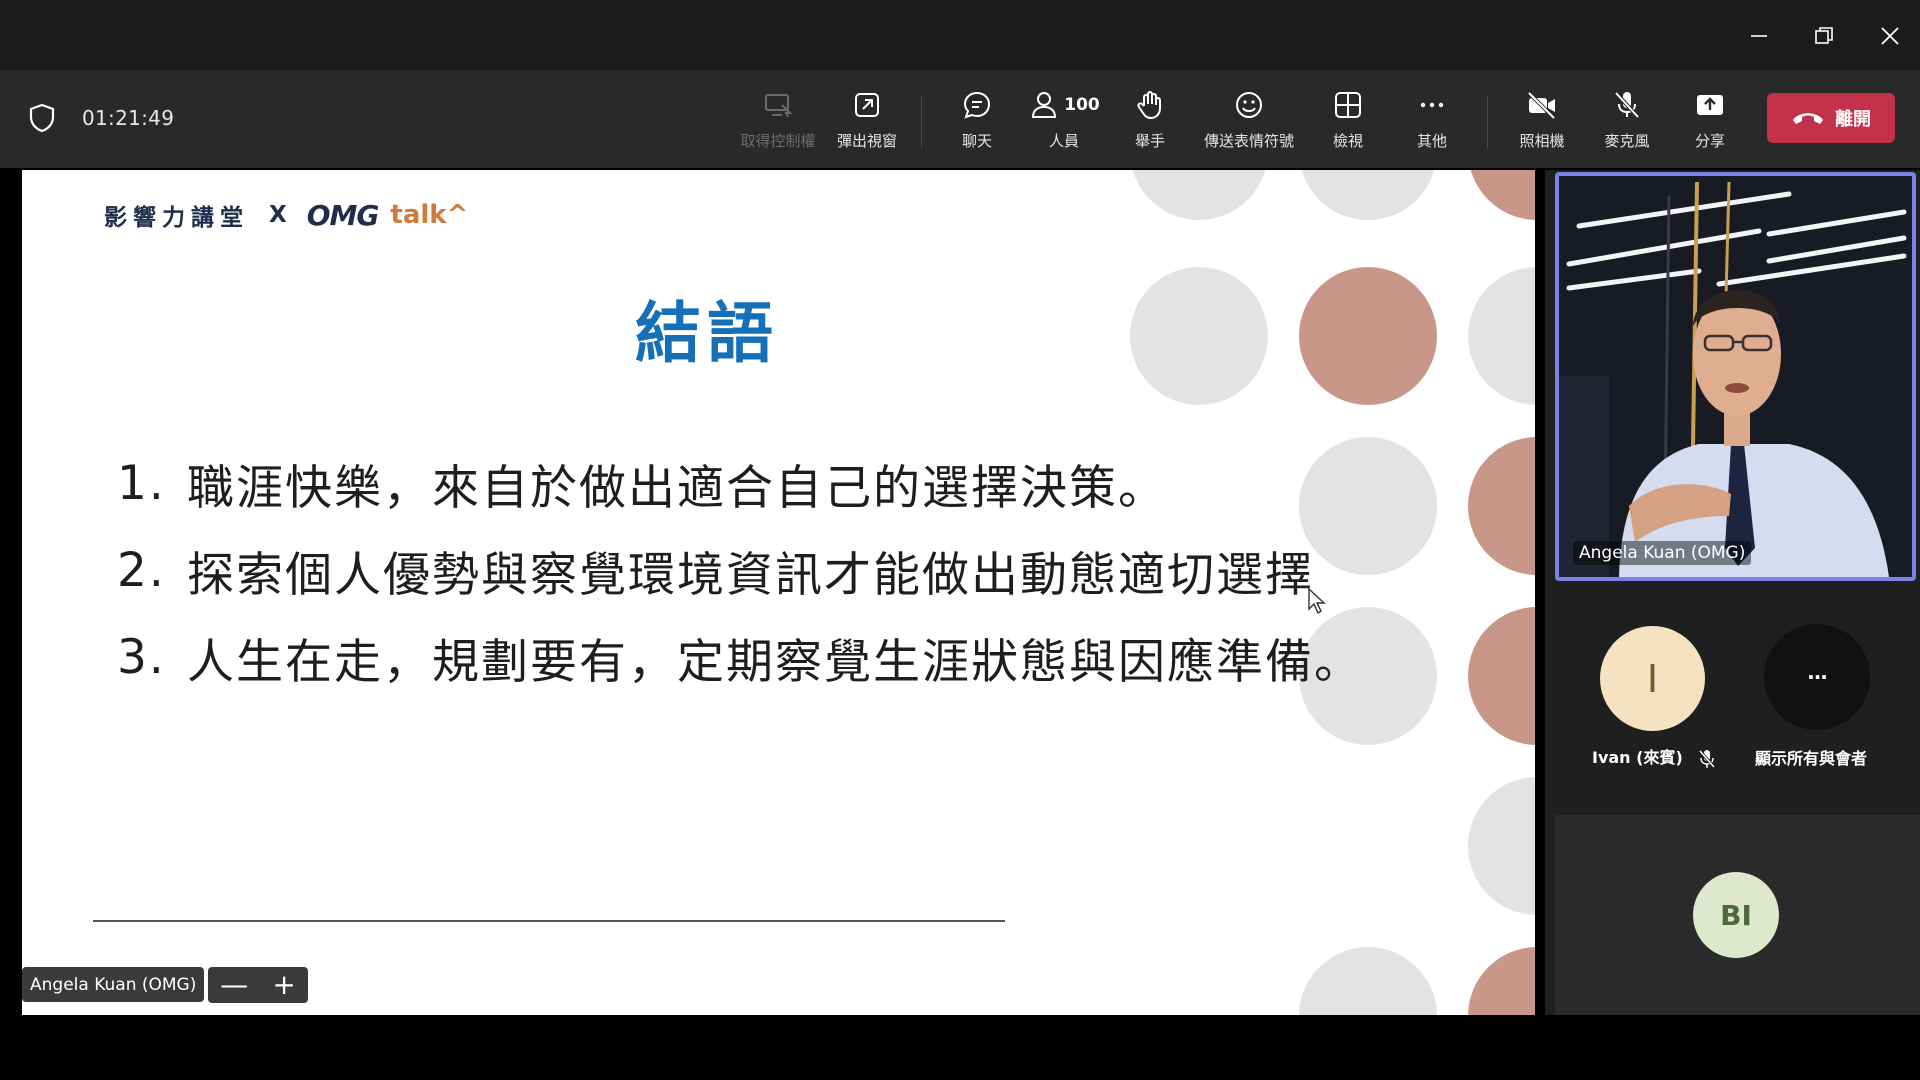 This screenshot has width=1920, height=1080. What do you see at coordinates (1853, 119) in the screenshot?
I see `leave-label: 離開` at bounding box center [1853, 119].